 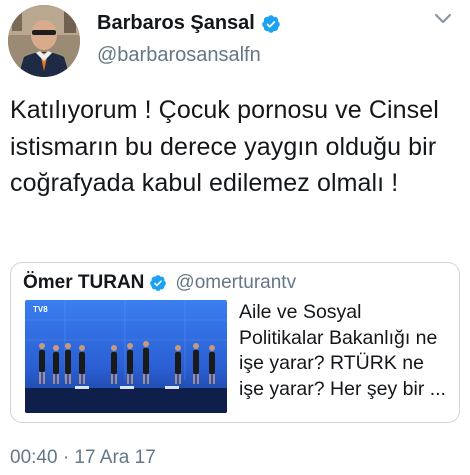 What do you see at coordinates (179, 55) in the screenshot?
I see `author-handle: @barbarosansalfn` at bounding box center [179, 55].